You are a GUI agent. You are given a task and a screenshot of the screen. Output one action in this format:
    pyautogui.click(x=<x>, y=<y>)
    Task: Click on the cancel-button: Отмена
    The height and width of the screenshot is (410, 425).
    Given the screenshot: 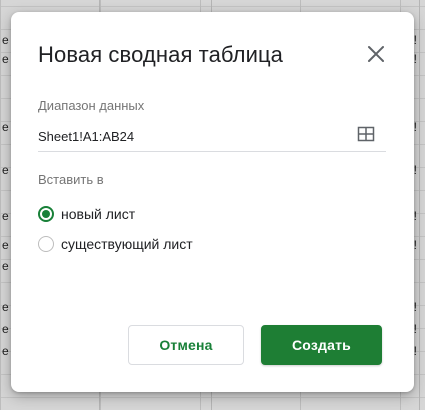 What is the action you would take?
    pyautogui.click(x=186, y=345)
    